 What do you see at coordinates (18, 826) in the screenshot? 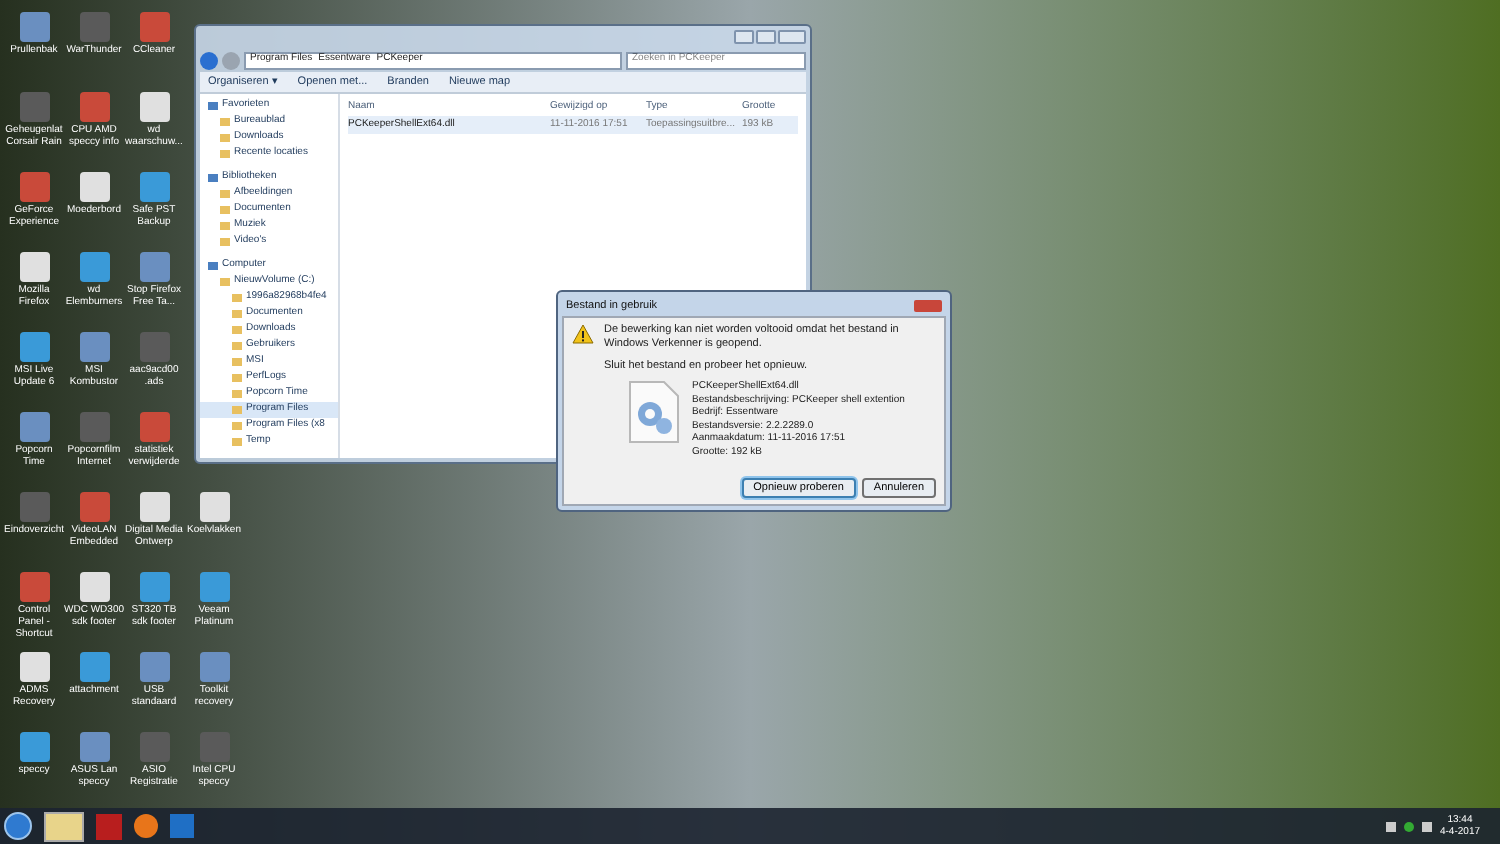
I see `start-button` at bounding box center [18, 826].